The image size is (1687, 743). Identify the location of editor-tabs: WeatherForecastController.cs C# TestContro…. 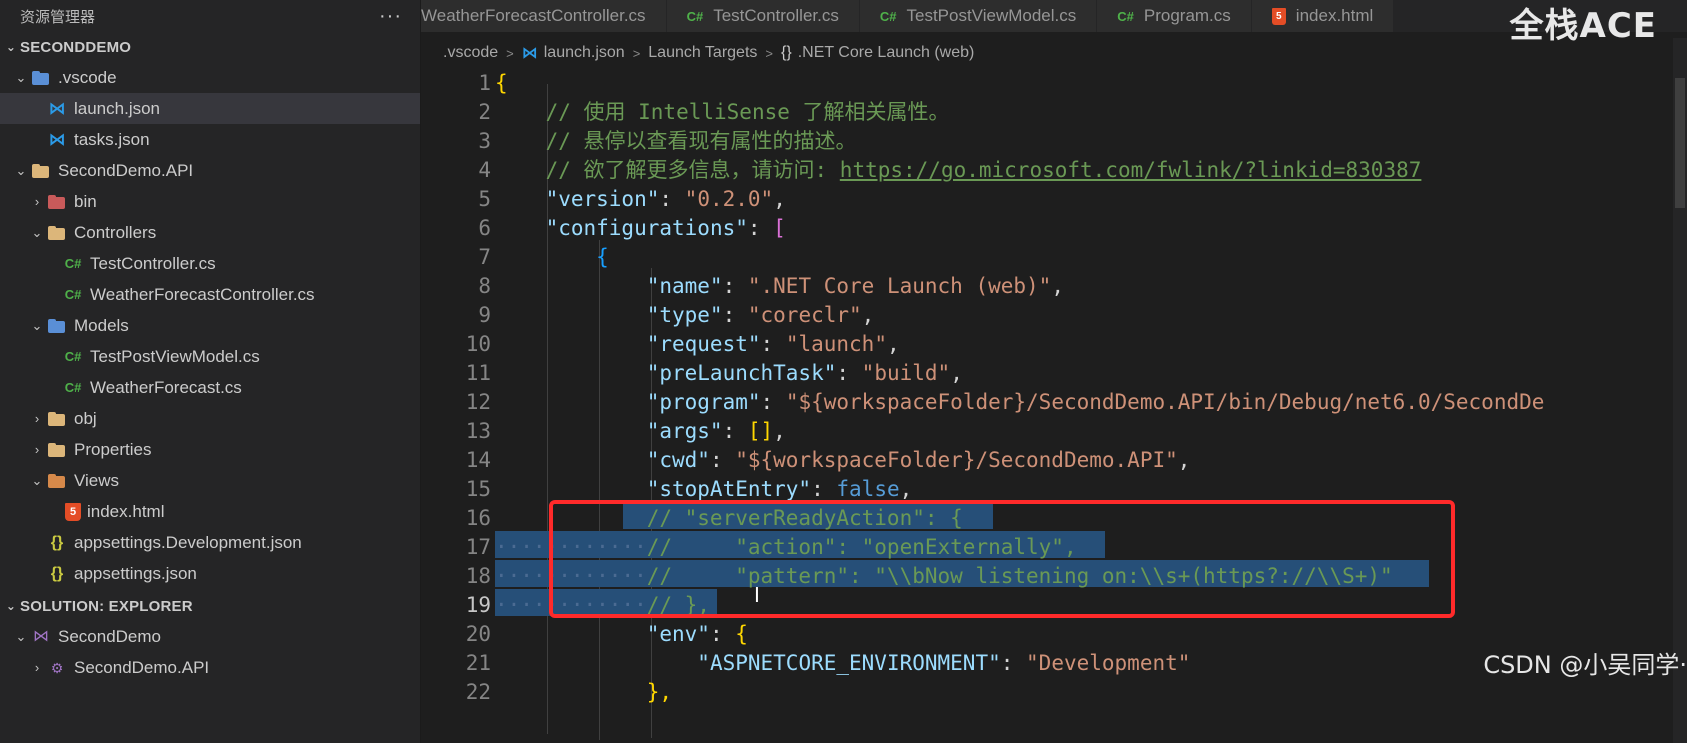
(1054, 16).